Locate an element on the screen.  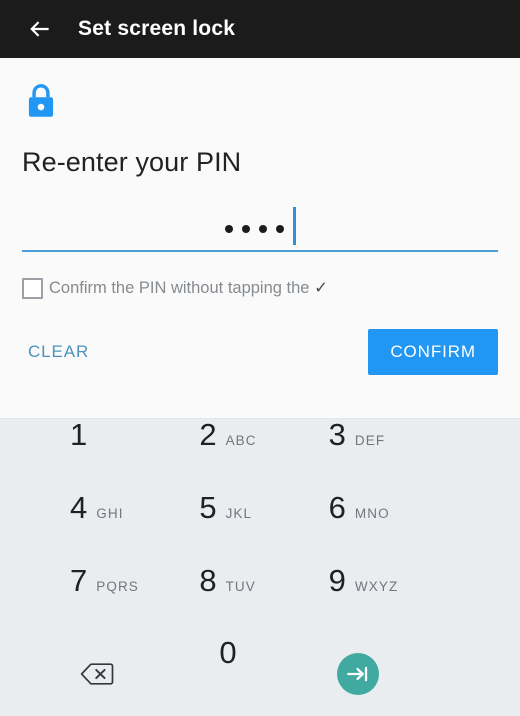
key-backspace is located at coordinates (130, 673).